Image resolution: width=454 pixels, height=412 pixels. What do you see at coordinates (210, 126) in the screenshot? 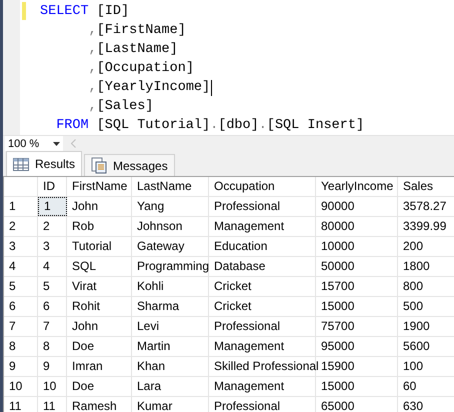
I see `code-line: FROM [SQL Tutorial].[dbo].[SQL Insert]` at bounding box center [210, 126].